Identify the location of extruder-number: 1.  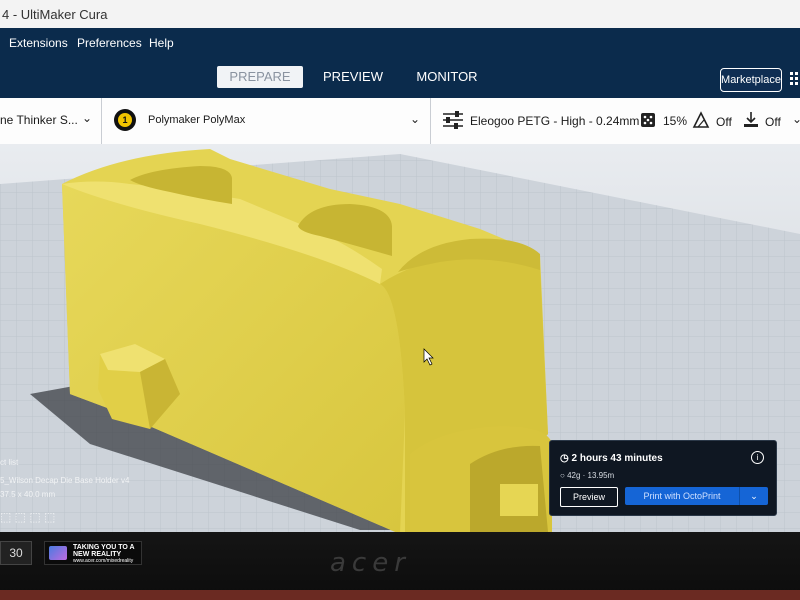
(125, 120).